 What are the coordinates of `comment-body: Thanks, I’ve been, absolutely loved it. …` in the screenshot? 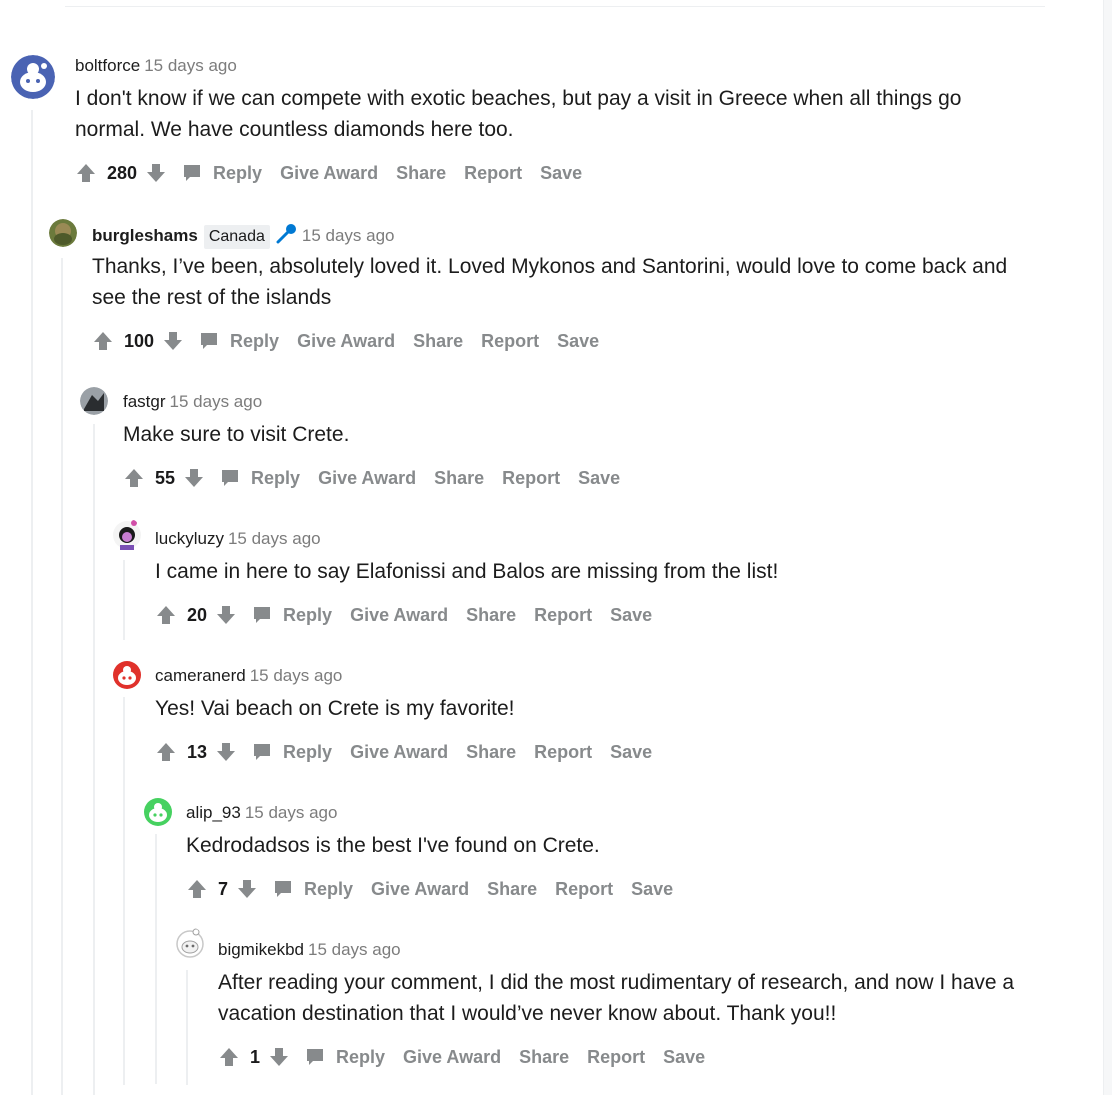 It's located at (550, 282).